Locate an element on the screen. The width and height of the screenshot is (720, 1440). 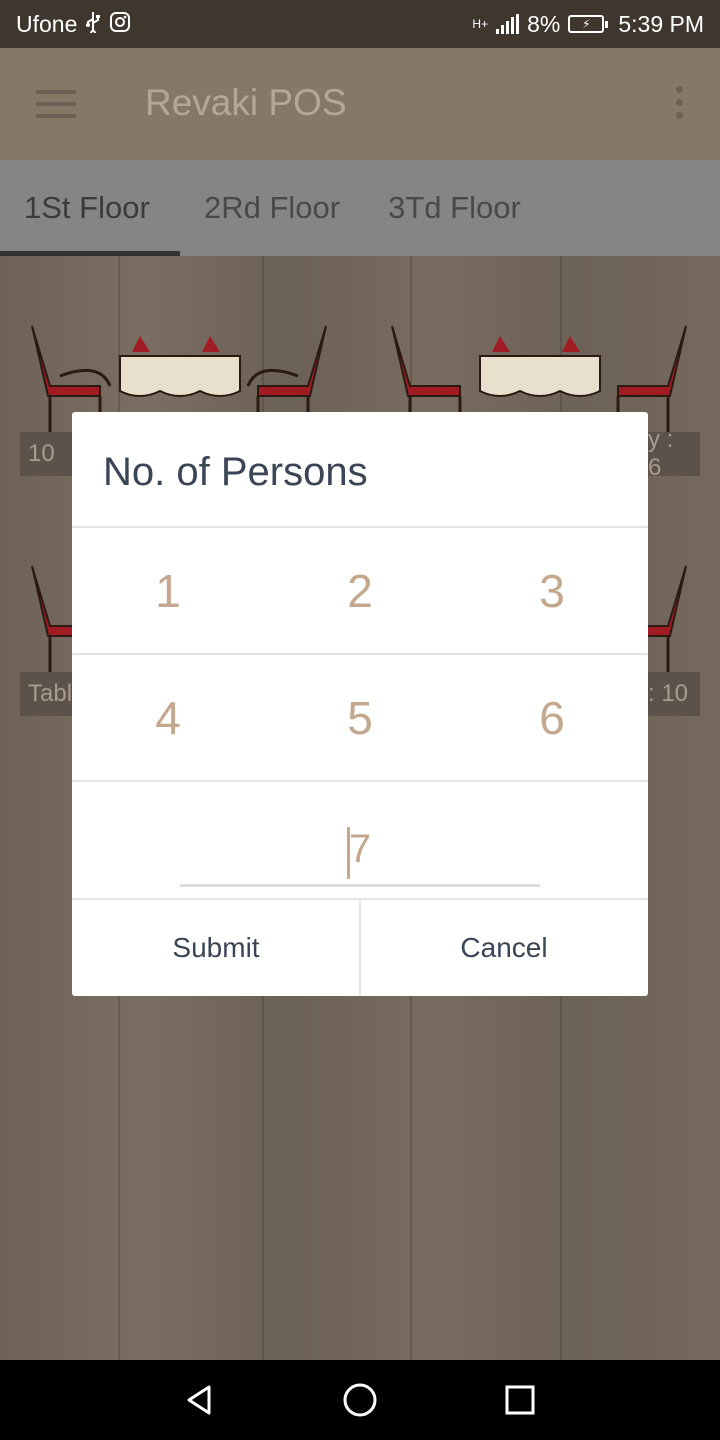
text-caret is located at coordinates (348, 853).